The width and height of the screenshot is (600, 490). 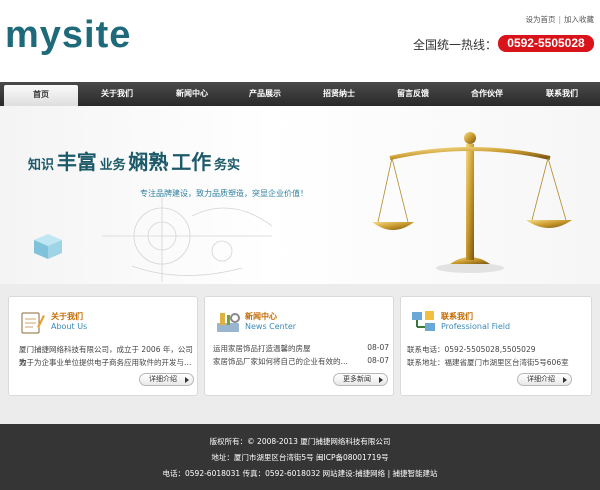 What do you see at coordinates (41, 165) in the screenshot?
I see `slogan-word: 知识` at bounding box center [41, 165].